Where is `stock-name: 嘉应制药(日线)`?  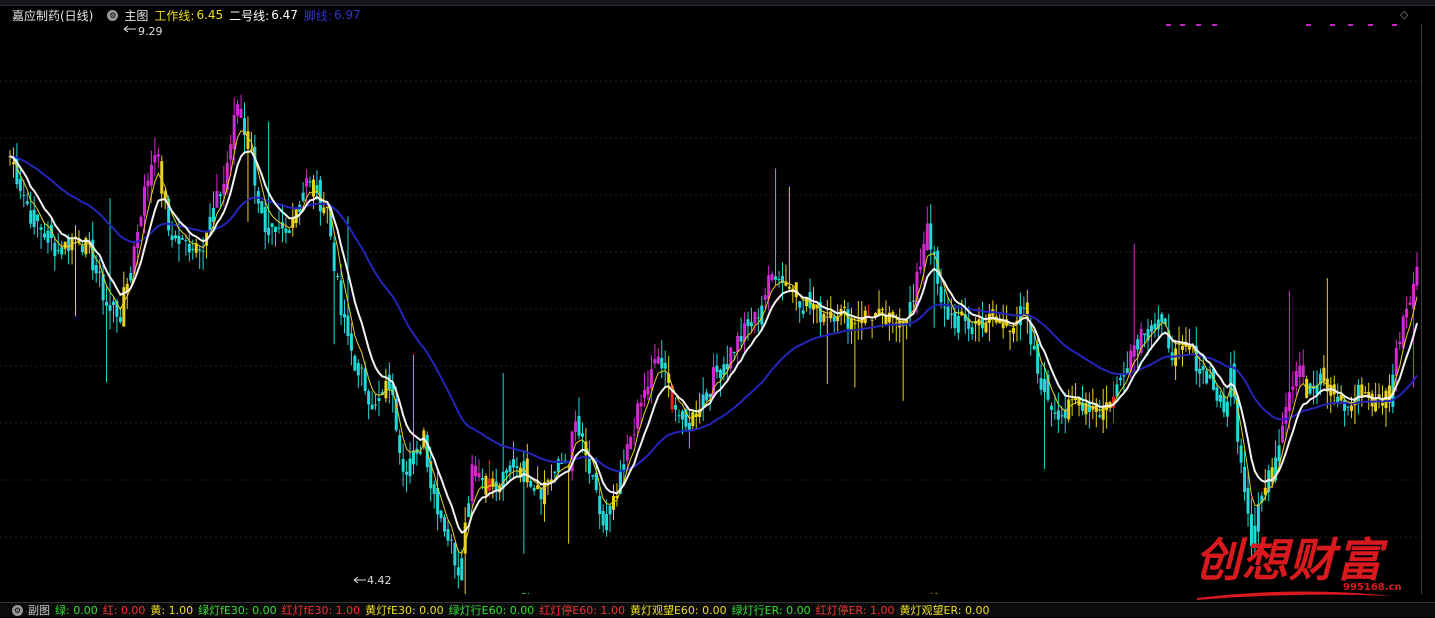 stock-name: 嘉应制药(日线) is located at coordinates (52, 15).